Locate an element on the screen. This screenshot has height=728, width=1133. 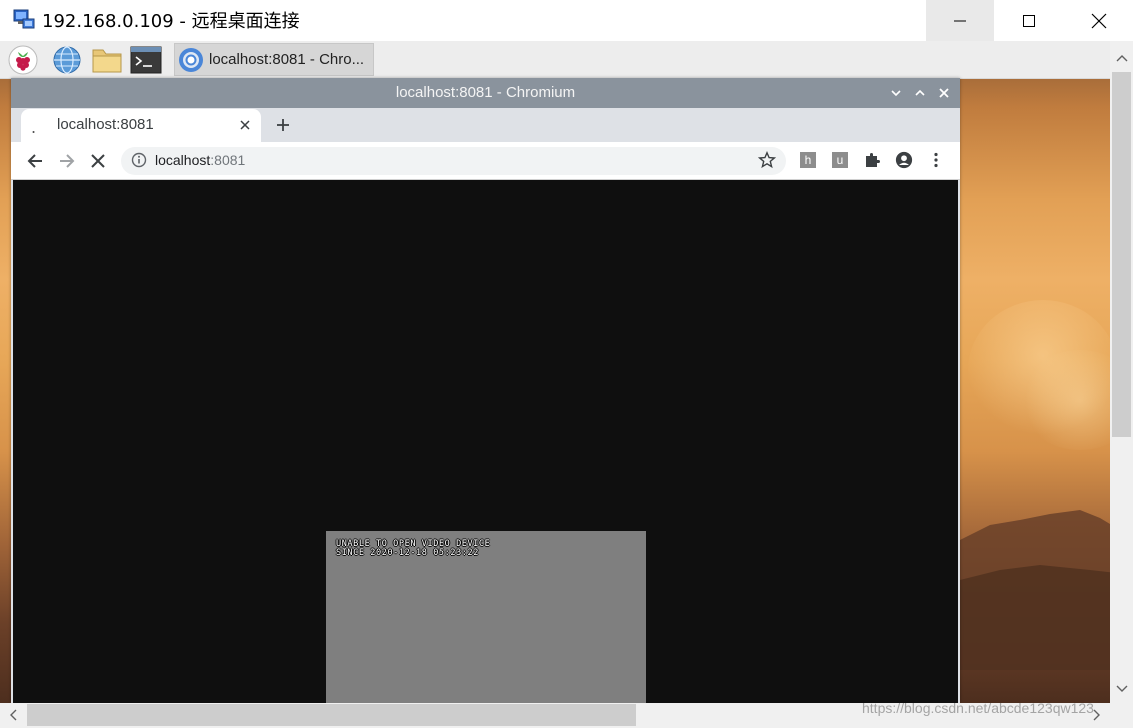
bookmark-star-button is located at coordinates (767, 161).